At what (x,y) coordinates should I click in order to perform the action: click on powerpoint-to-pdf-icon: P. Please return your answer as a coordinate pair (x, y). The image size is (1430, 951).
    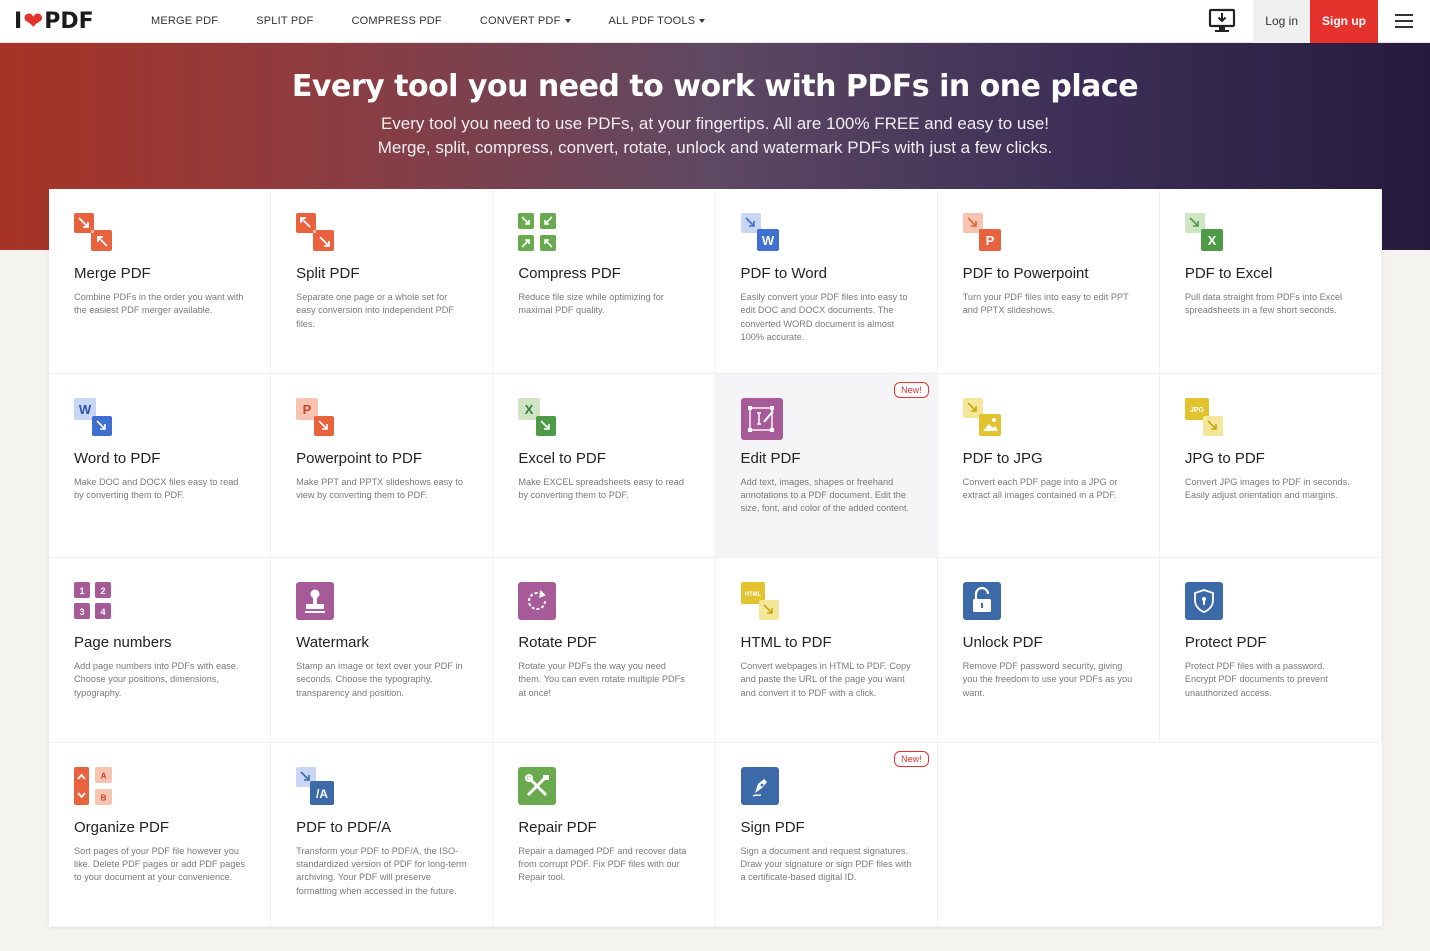
    Looking at the image, I should click on (315, 416).